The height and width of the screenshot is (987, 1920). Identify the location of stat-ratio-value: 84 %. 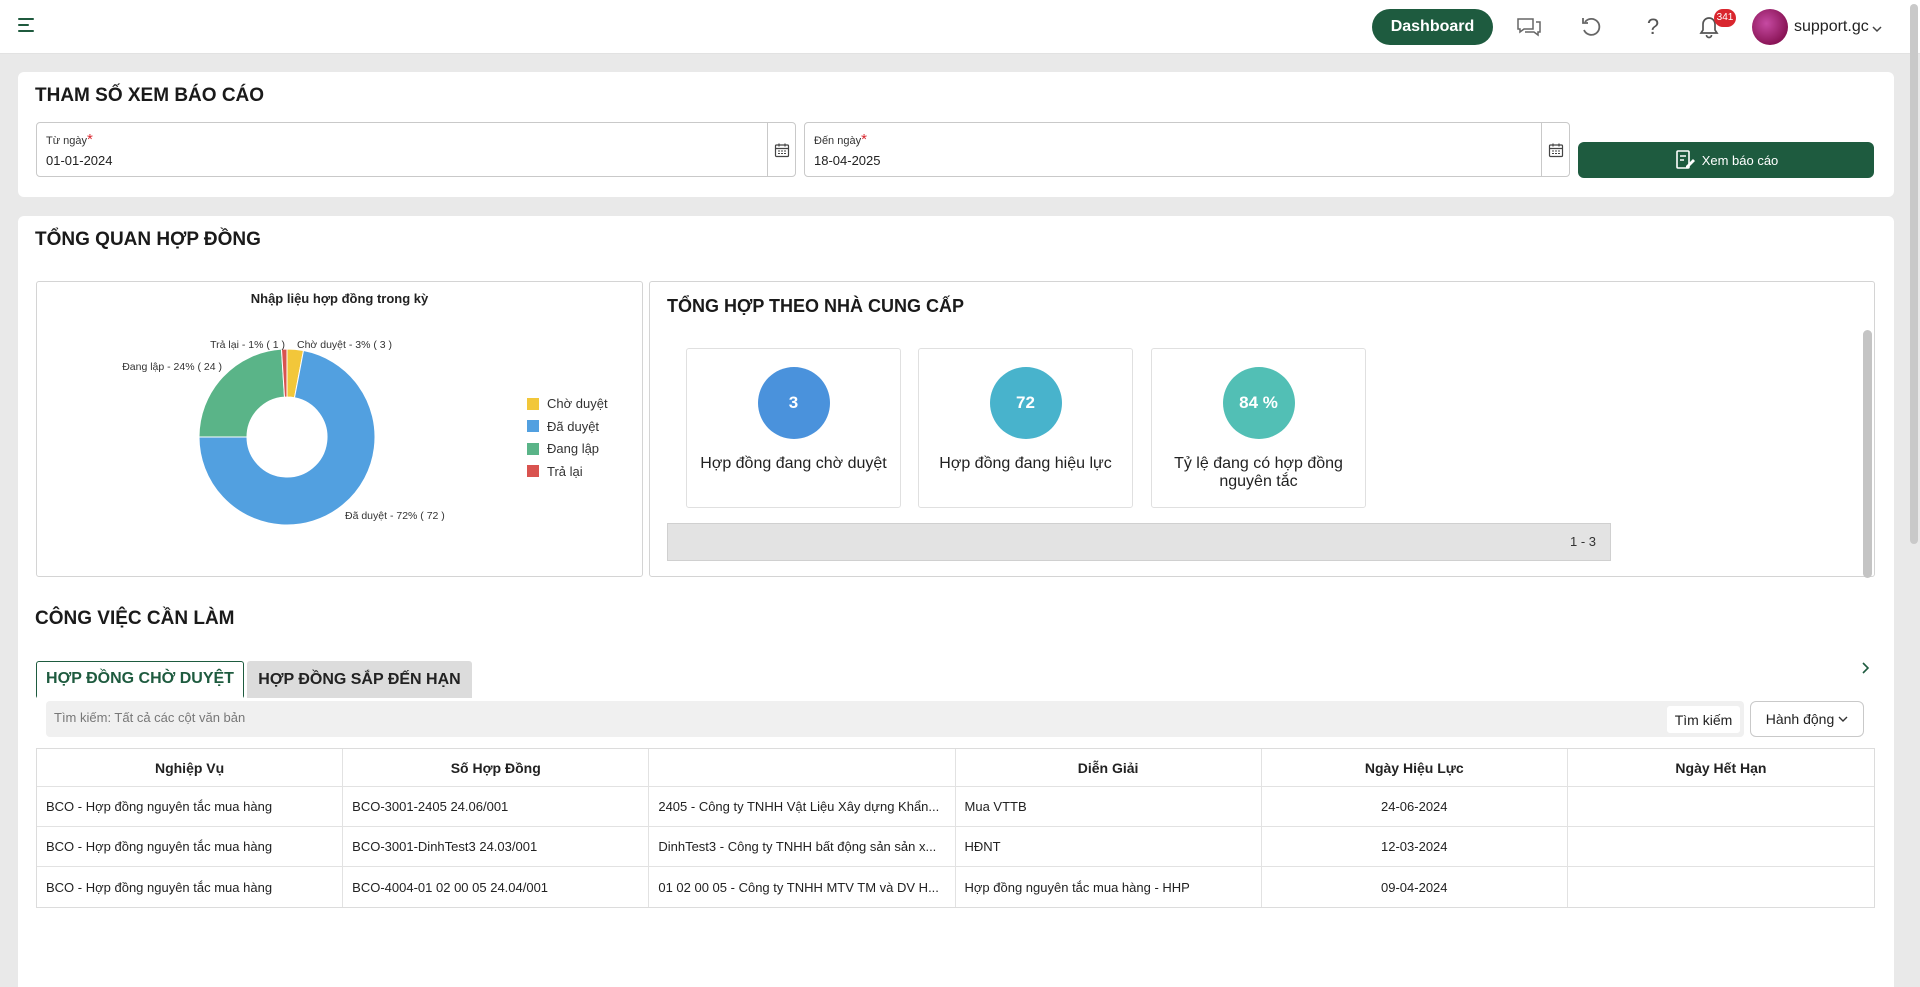
(1258, 403).